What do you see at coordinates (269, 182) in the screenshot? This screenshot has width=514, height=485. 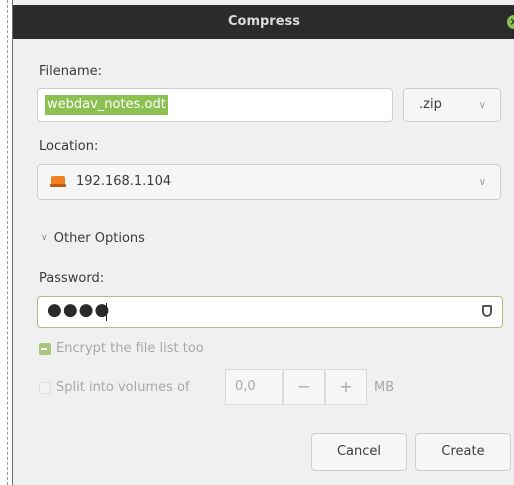 I see `location-select: 192.168.1.104 ∨` at bounding box center [269, 182].